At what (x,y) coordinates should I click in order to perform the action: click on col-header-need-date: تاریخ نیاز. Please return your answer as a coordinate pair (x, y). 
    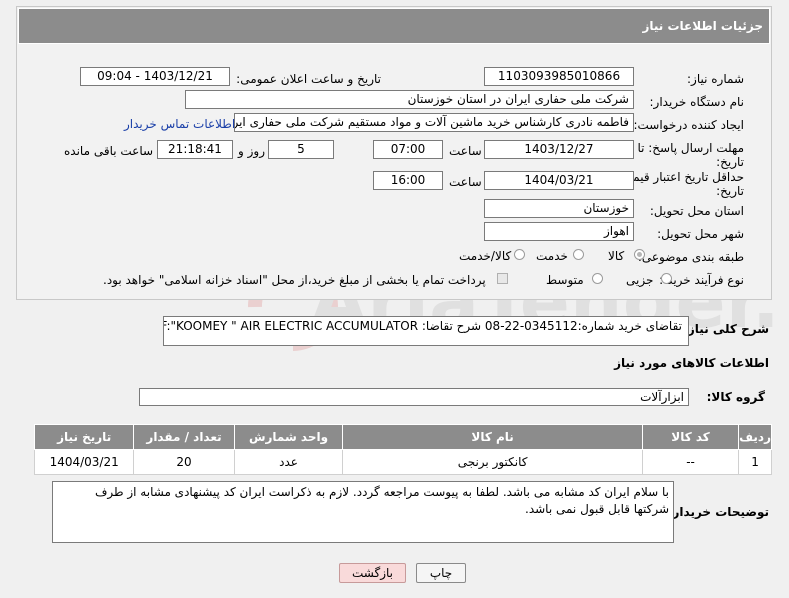
    Looking at the image, I should click on (84, 437).